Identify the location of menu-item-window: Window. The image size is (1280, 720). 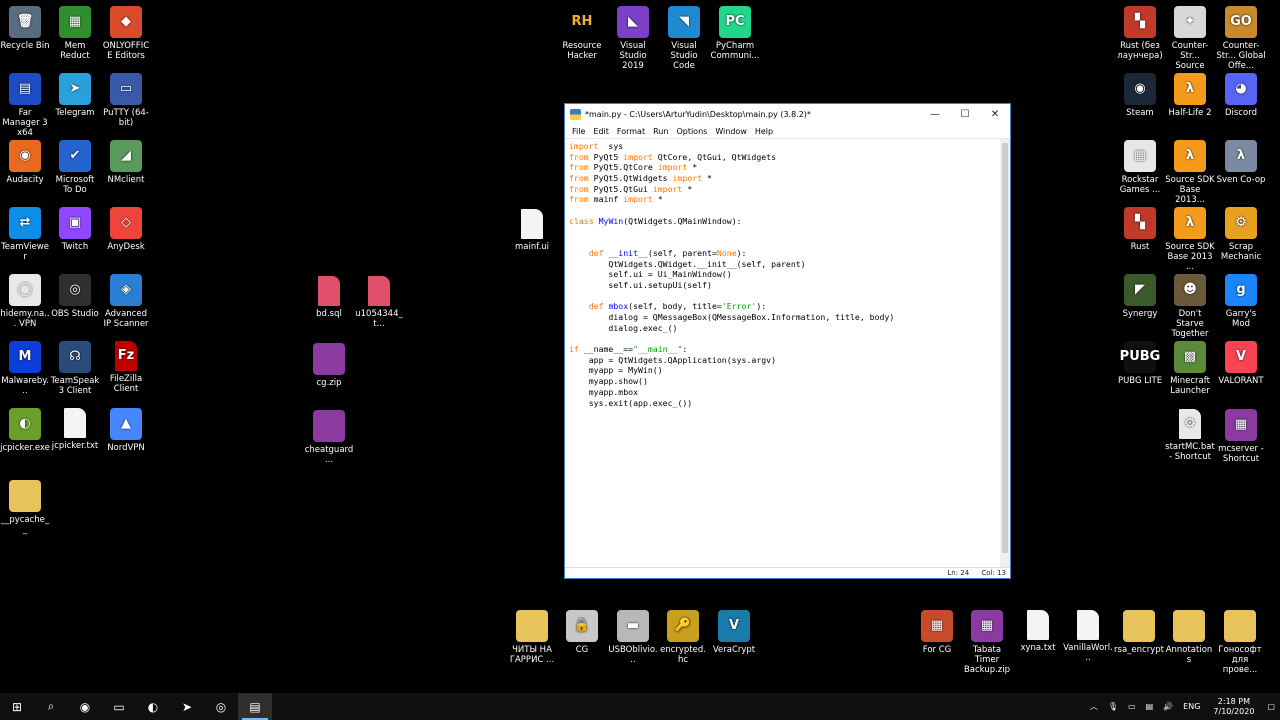
(731, 131).